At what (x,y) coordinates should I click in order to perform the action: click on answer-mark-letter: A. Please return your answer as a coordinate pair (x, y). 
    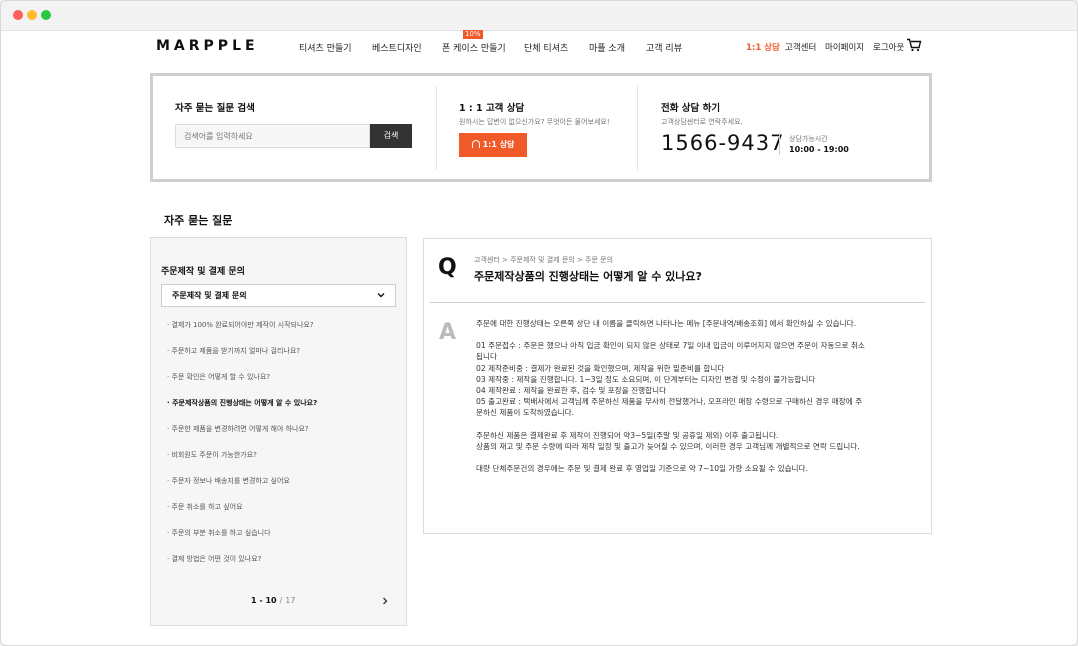
    Looking at the image, I should click on (448, 332).